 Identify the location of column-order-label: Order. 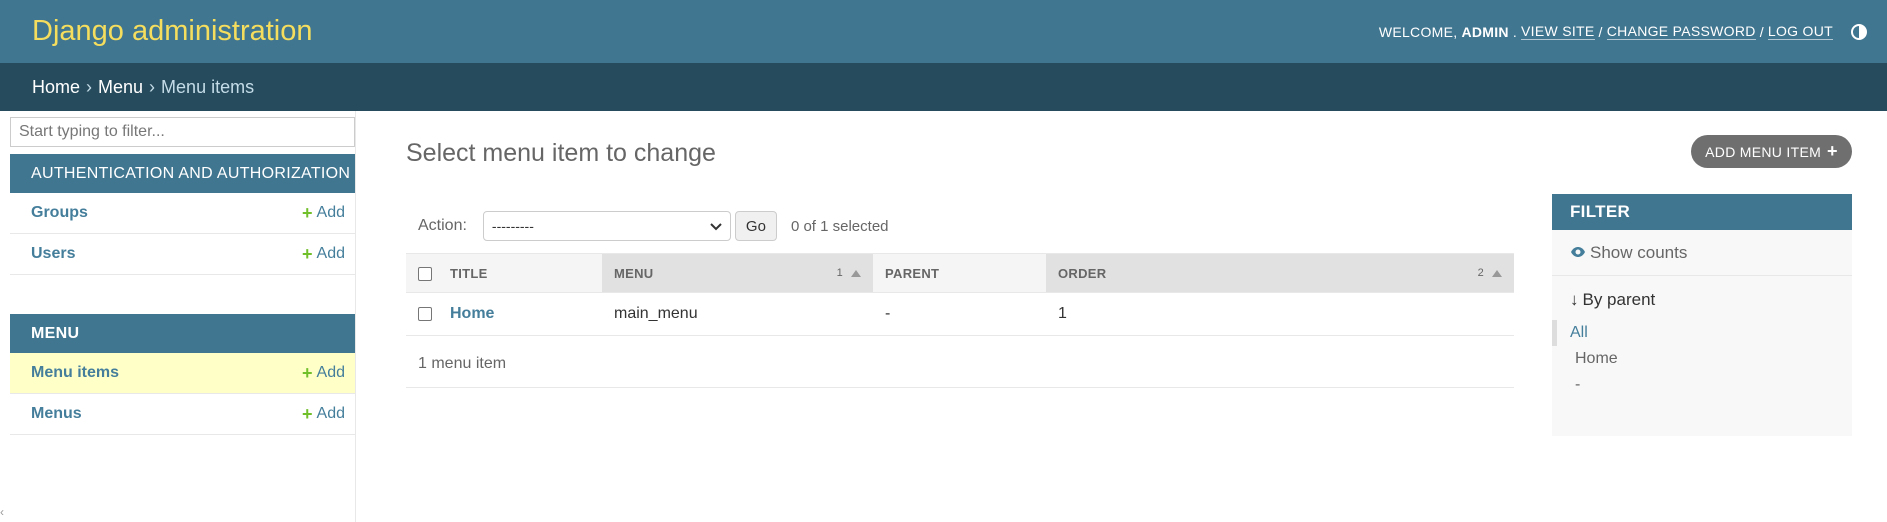
(1082, 273).